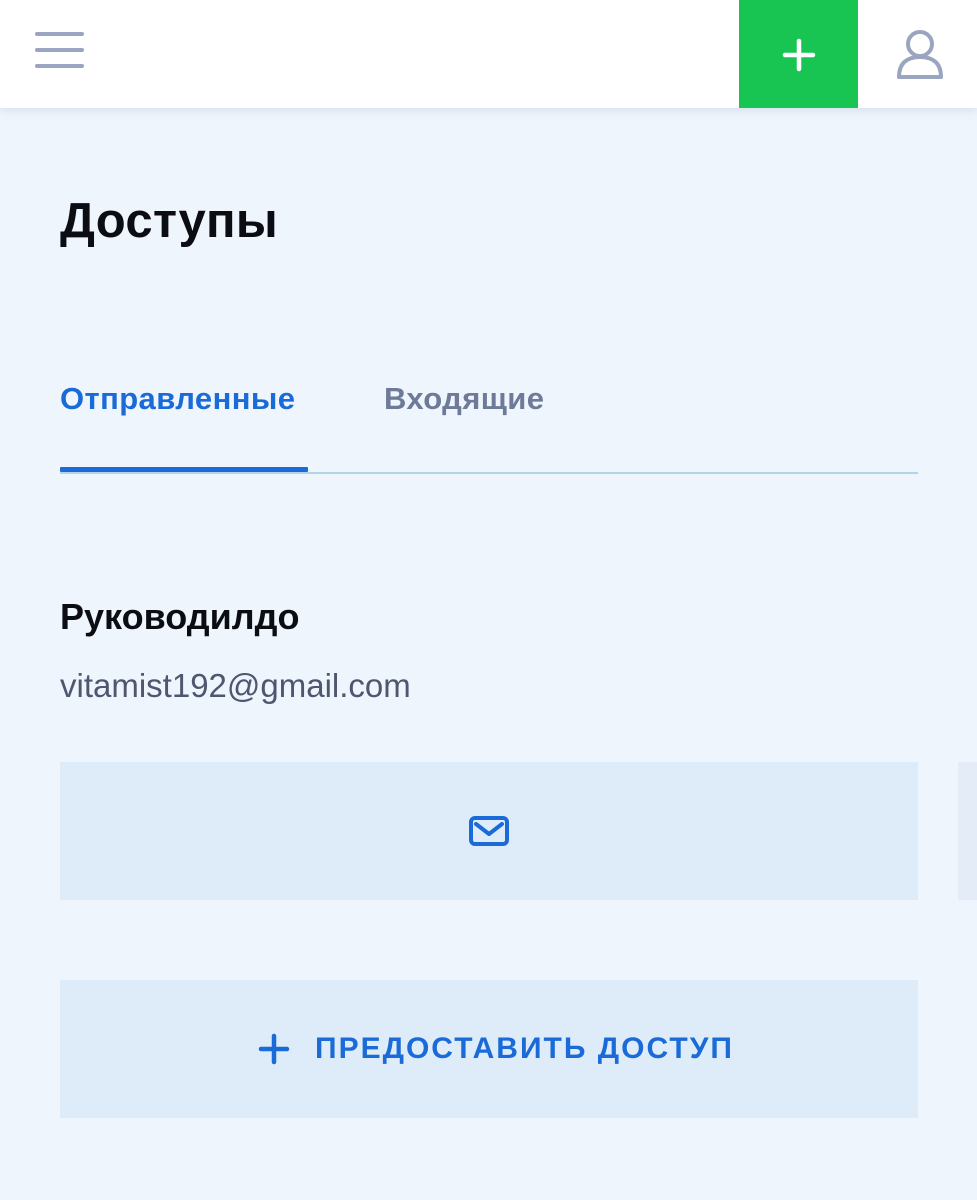 The height and width of the screenshot is (1200, 977). I want to click on grant-access-button: ПРЕДОСТАВИТЬ ДОСТУП, so click(489, 1049).